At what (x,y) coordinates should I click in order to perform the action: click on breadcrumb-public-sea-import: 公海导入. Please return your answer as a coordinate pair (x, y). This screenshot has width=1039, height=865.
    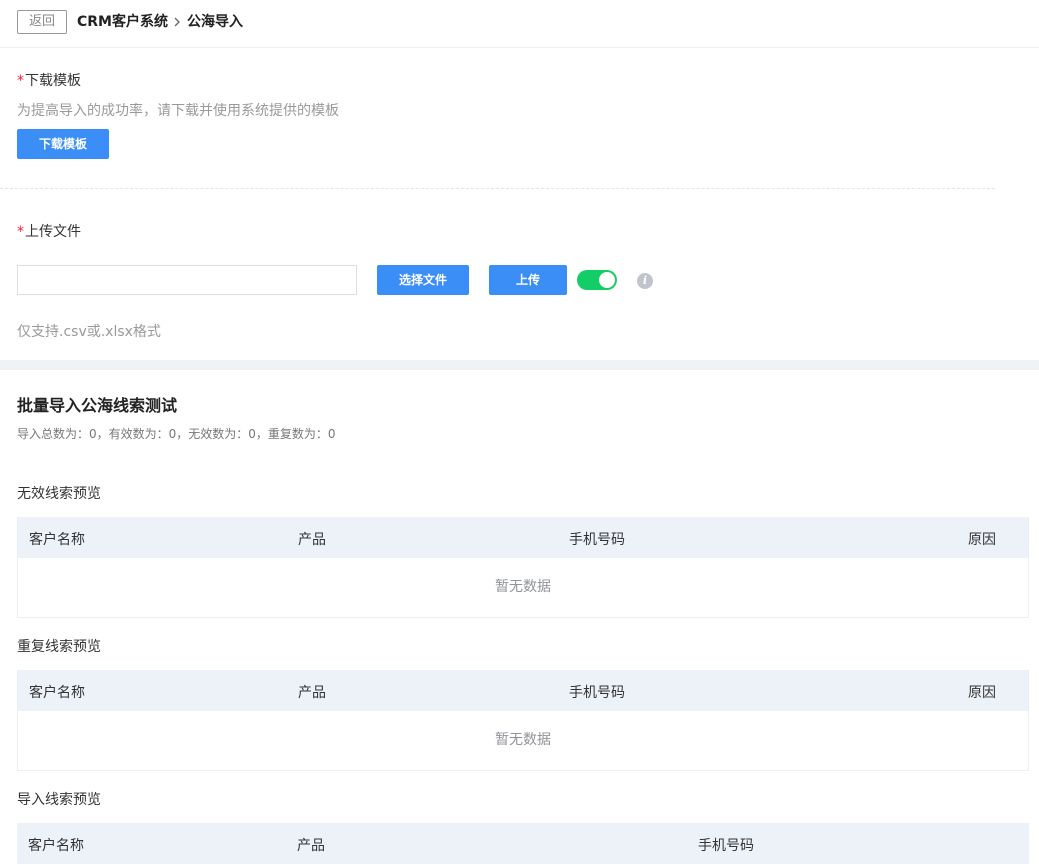
    Looking at the image, I should click on (215, 22).